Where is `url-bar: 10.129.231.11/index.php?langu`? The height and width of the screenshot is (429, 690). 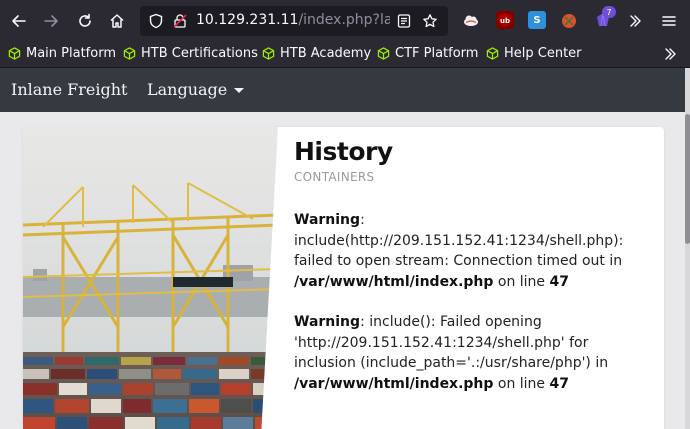
url-bar: 10.129.231.11/index.php?langu is located at coordinates (294, 21).